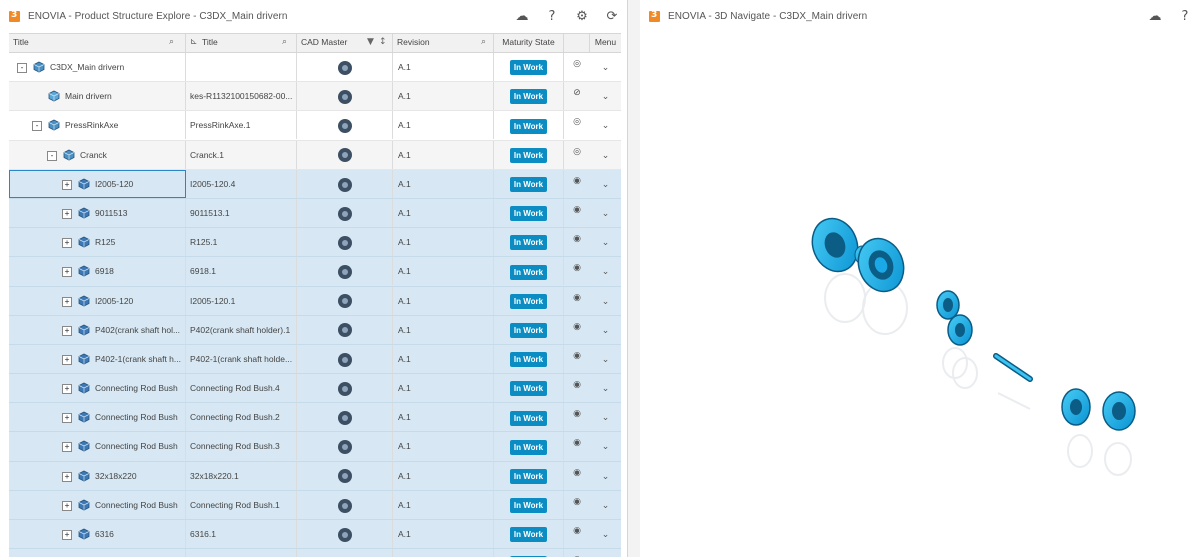  Describe the element at coordinates (529, 43) in the screenshot. I see `column-maturity: Maturity State` at that location.